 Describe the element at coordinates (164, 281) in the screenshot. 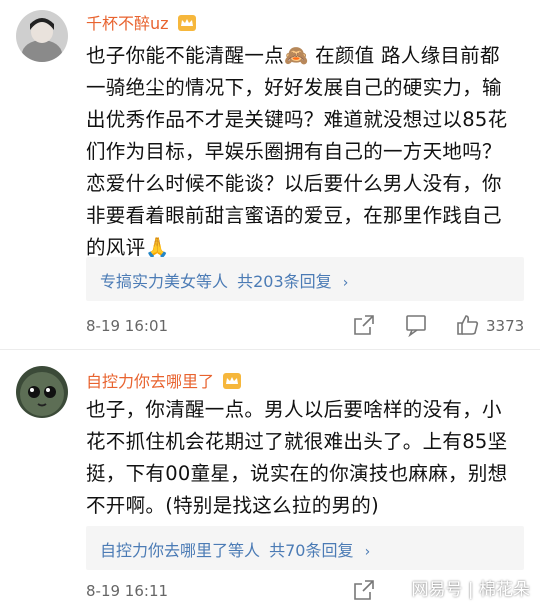

I see `reply-names: 专搞实力美女等人` at that location.